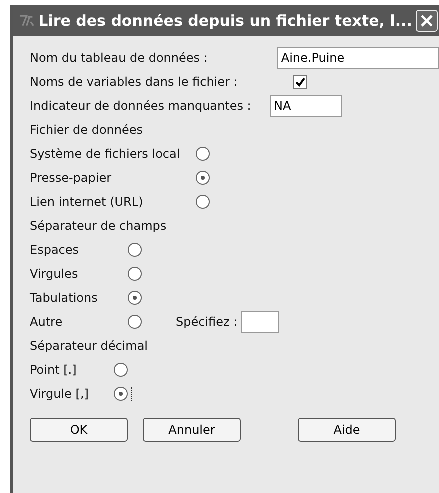  Describe the element at coordinates (87, 130) in the screenshot. I see `group-heading: Fichier de données` at that location.